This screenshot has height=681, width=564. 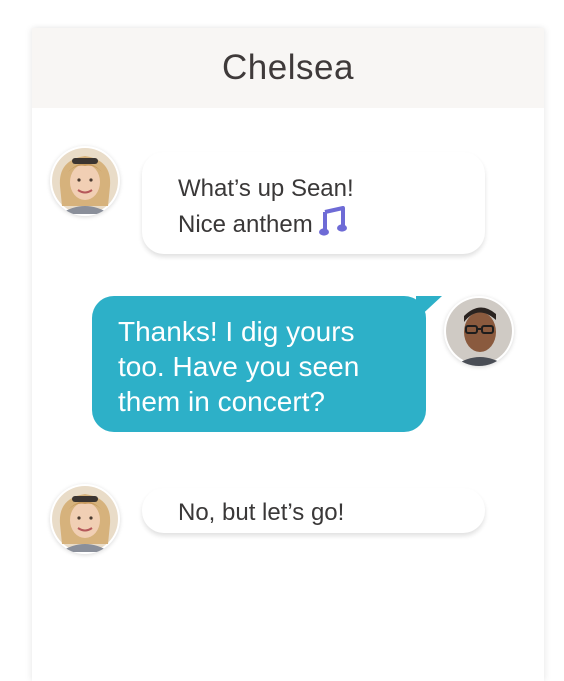 I want to click on music-notes-icon, so click(x=332, y=226).